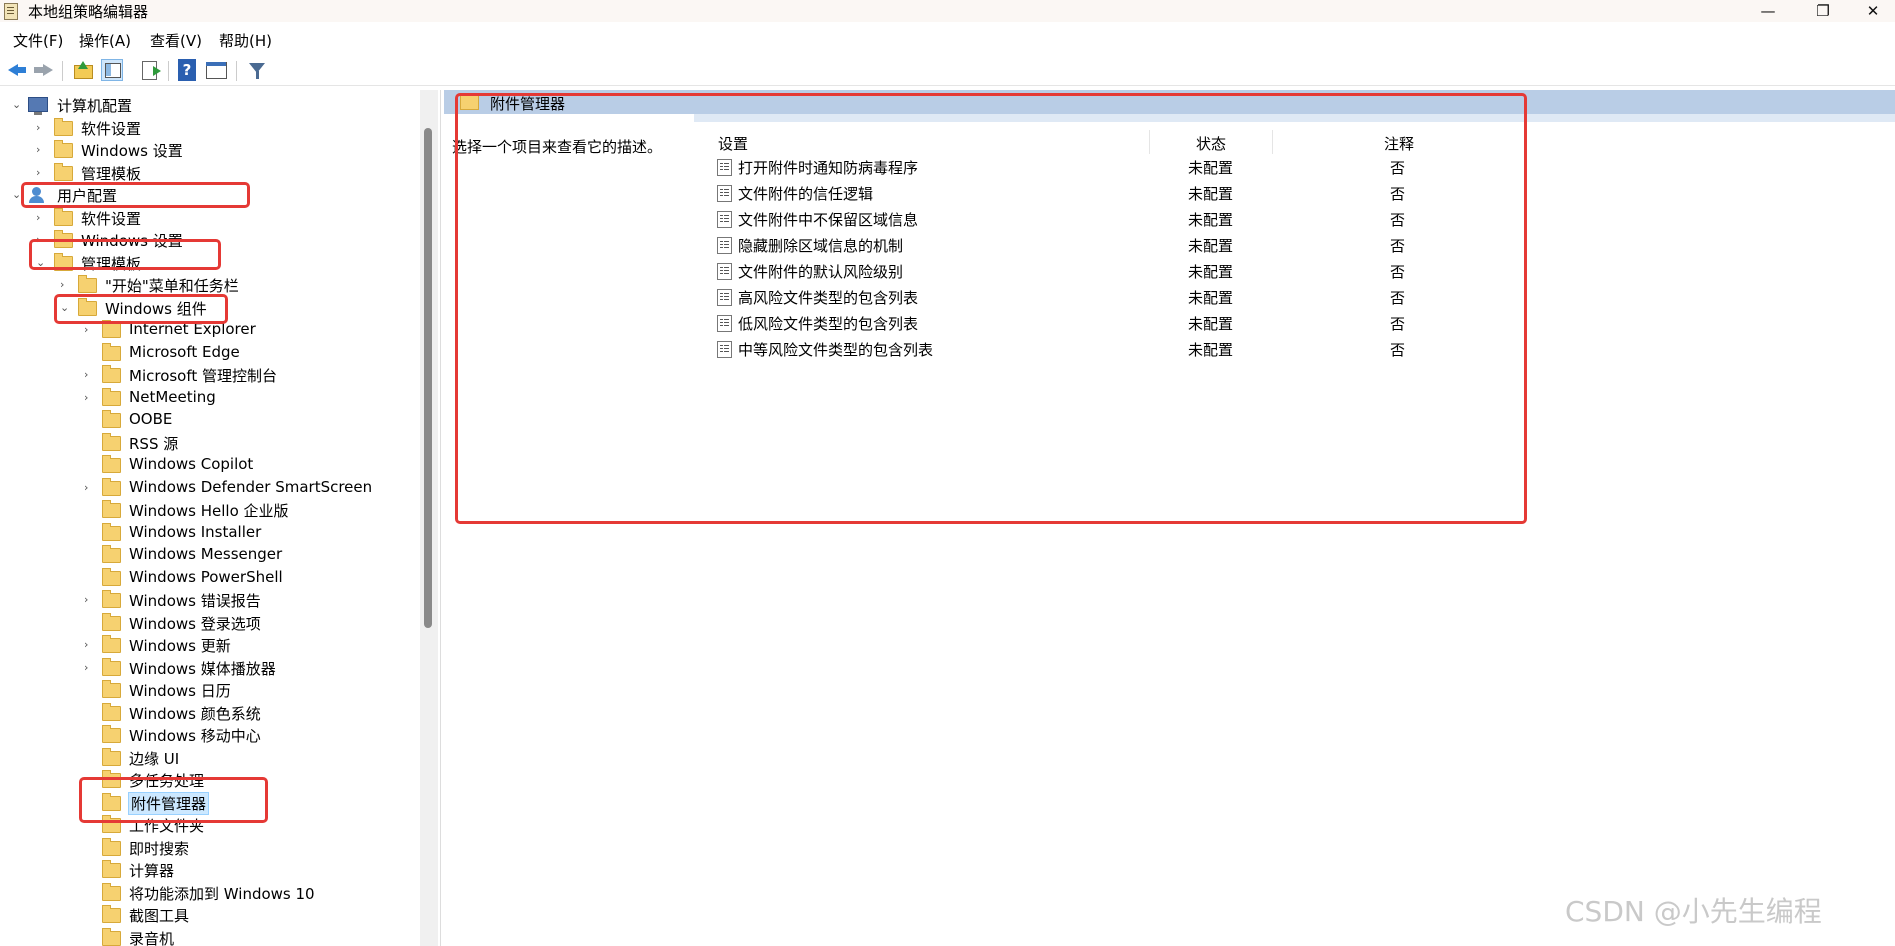 The height and width of the screenshot is (946, 1895). I want to click on tree-node-label: 计算器, so click(152, 871).